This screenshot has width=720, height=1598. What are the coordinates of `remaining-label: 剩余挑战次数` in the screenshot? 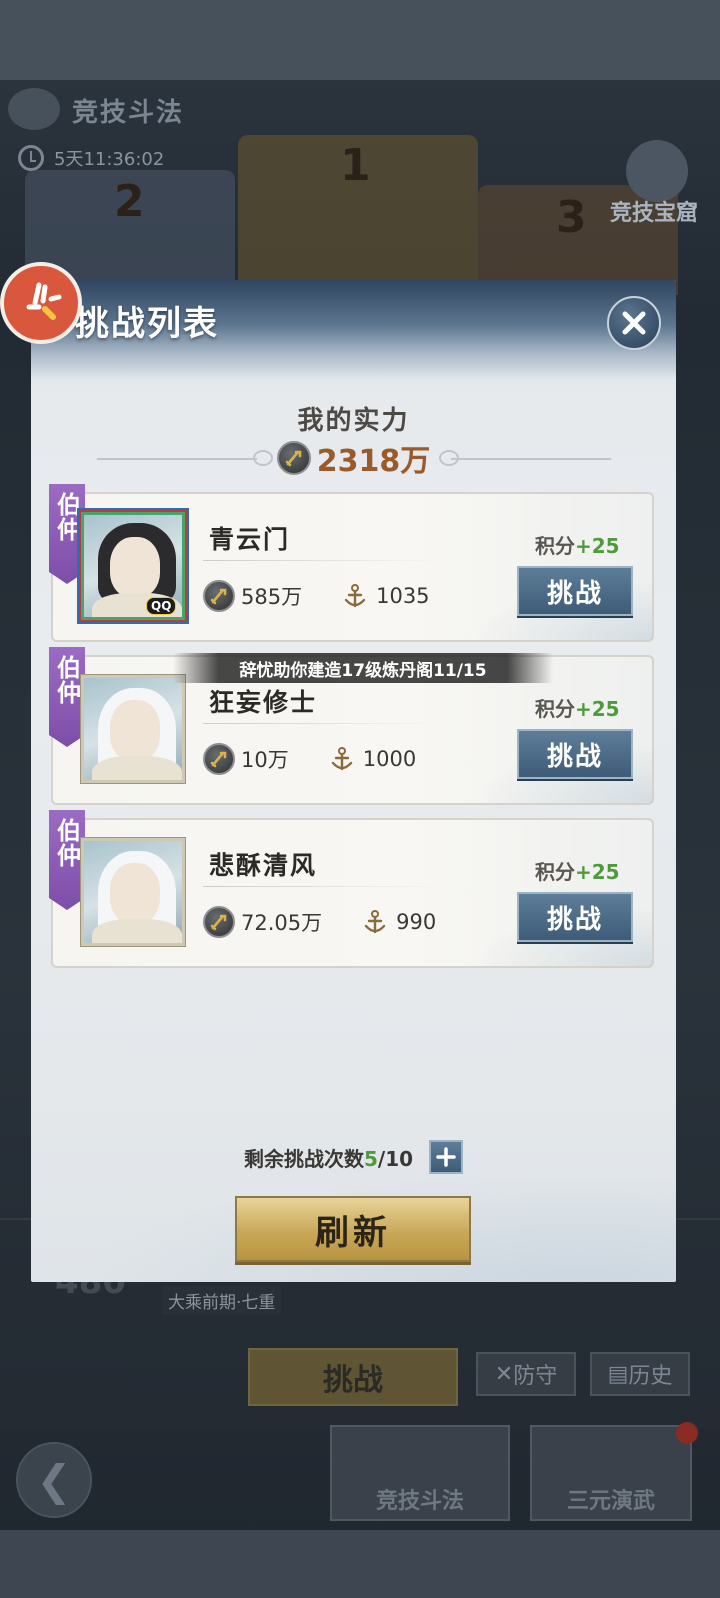 It's located at (303, 1158).